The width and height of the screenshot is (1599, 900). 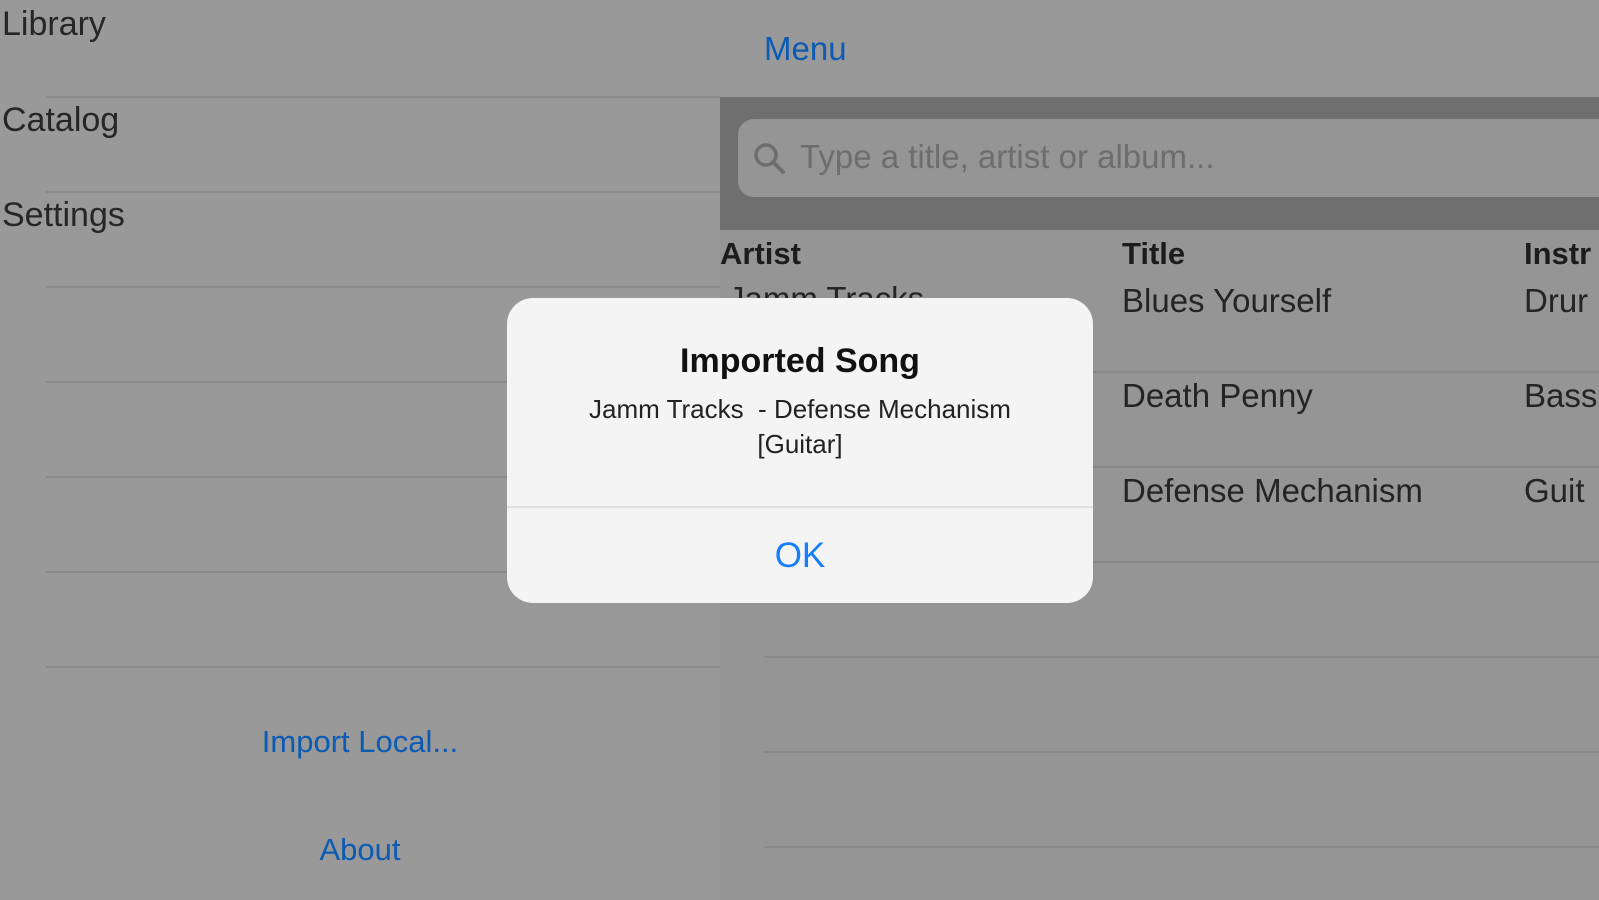 I want to click on cell-instrument: Drur, so click(x=1556, y=300).